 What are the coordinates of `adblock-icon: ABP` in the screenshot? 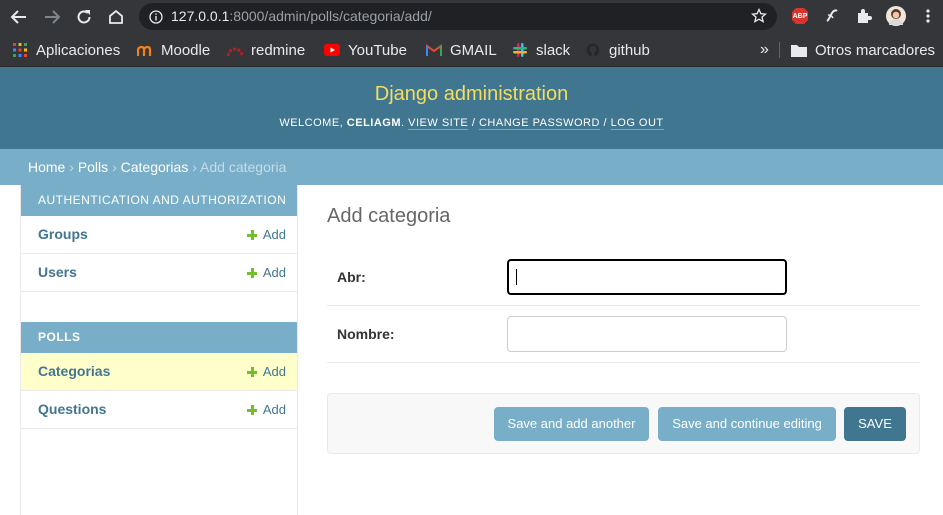 It's located at (800, 16).